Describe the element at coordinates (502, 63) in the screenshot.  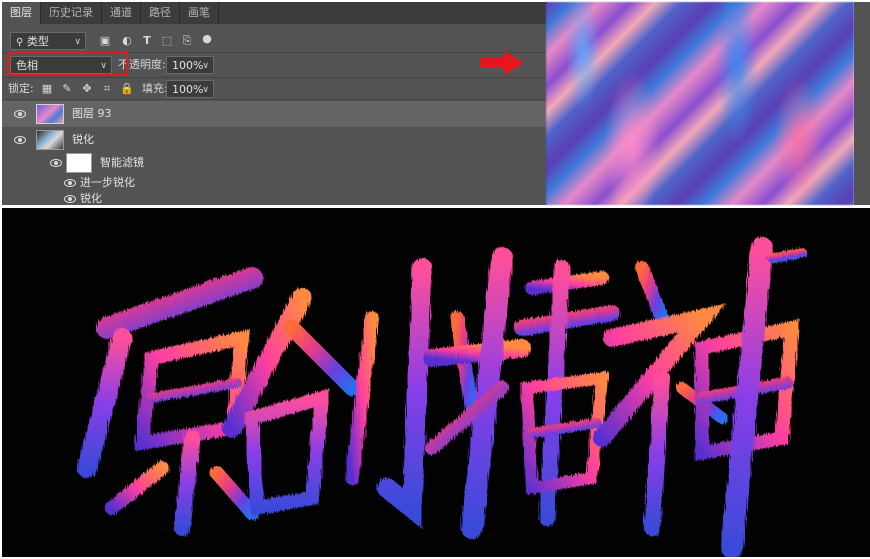
I see `red-arrow-icon` at that location.